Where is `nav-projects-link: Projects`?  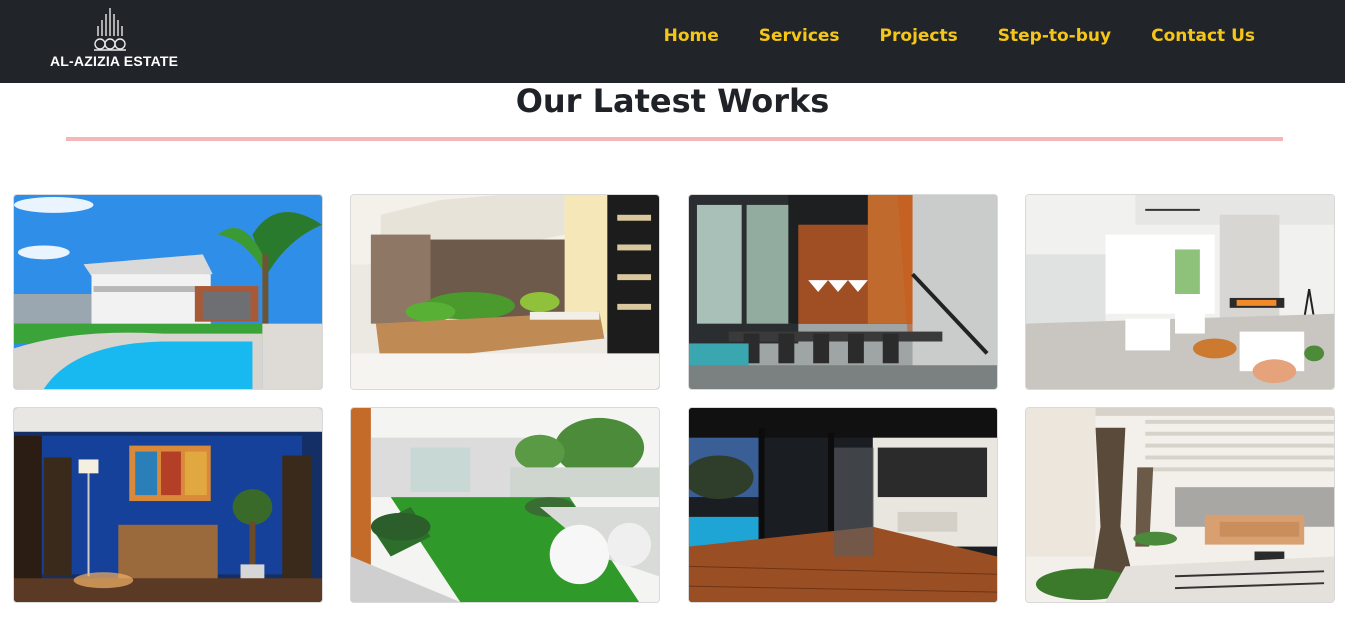
nav-projects-link: Projects is located at coordinates (919, 36).